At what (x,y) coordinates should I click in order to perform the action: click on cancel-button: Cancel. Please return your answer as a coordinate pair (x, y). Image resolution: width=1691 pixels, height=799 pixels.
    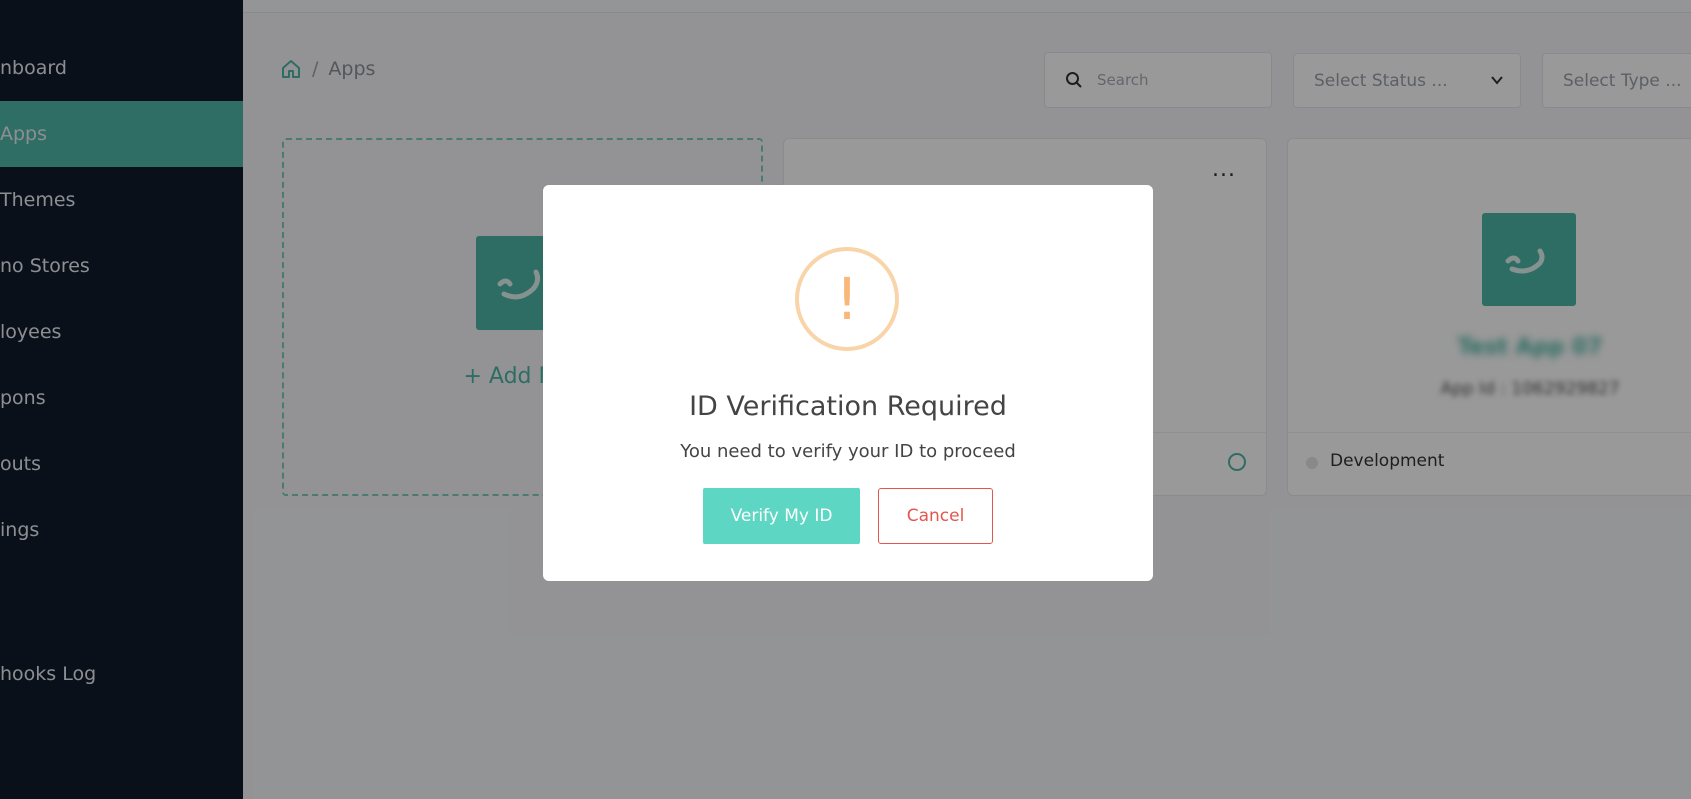
    Looking at the image, I should click on (935, 516).